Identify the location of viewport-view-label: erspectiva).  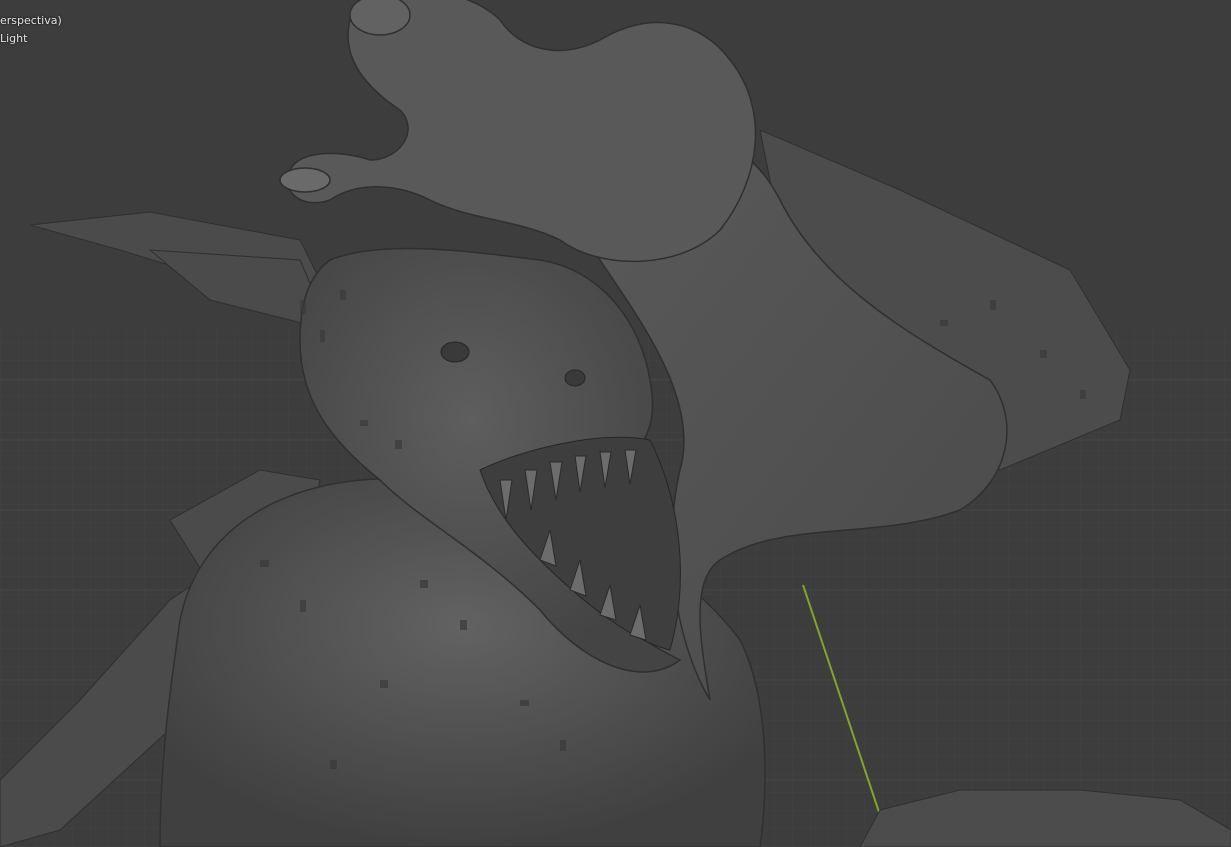
(31, 20).